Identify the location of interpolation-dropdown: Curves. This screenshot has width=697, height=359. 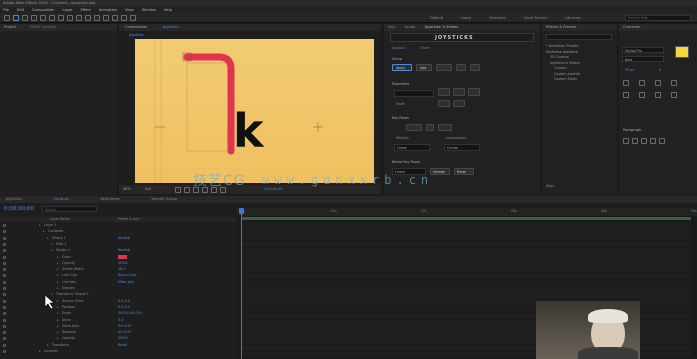
(462, 147).